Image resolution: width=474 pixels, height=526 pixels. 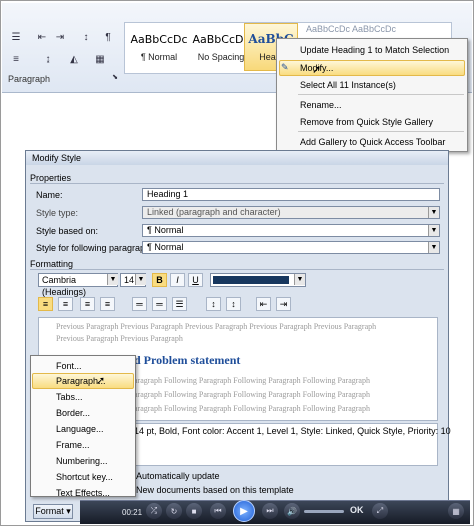 What do you see at coordinates (159, 47) in the screenshot?
I see `style-tile-normal: AaBbCcDc ¶ Normal` at bounding box center [159, 47].